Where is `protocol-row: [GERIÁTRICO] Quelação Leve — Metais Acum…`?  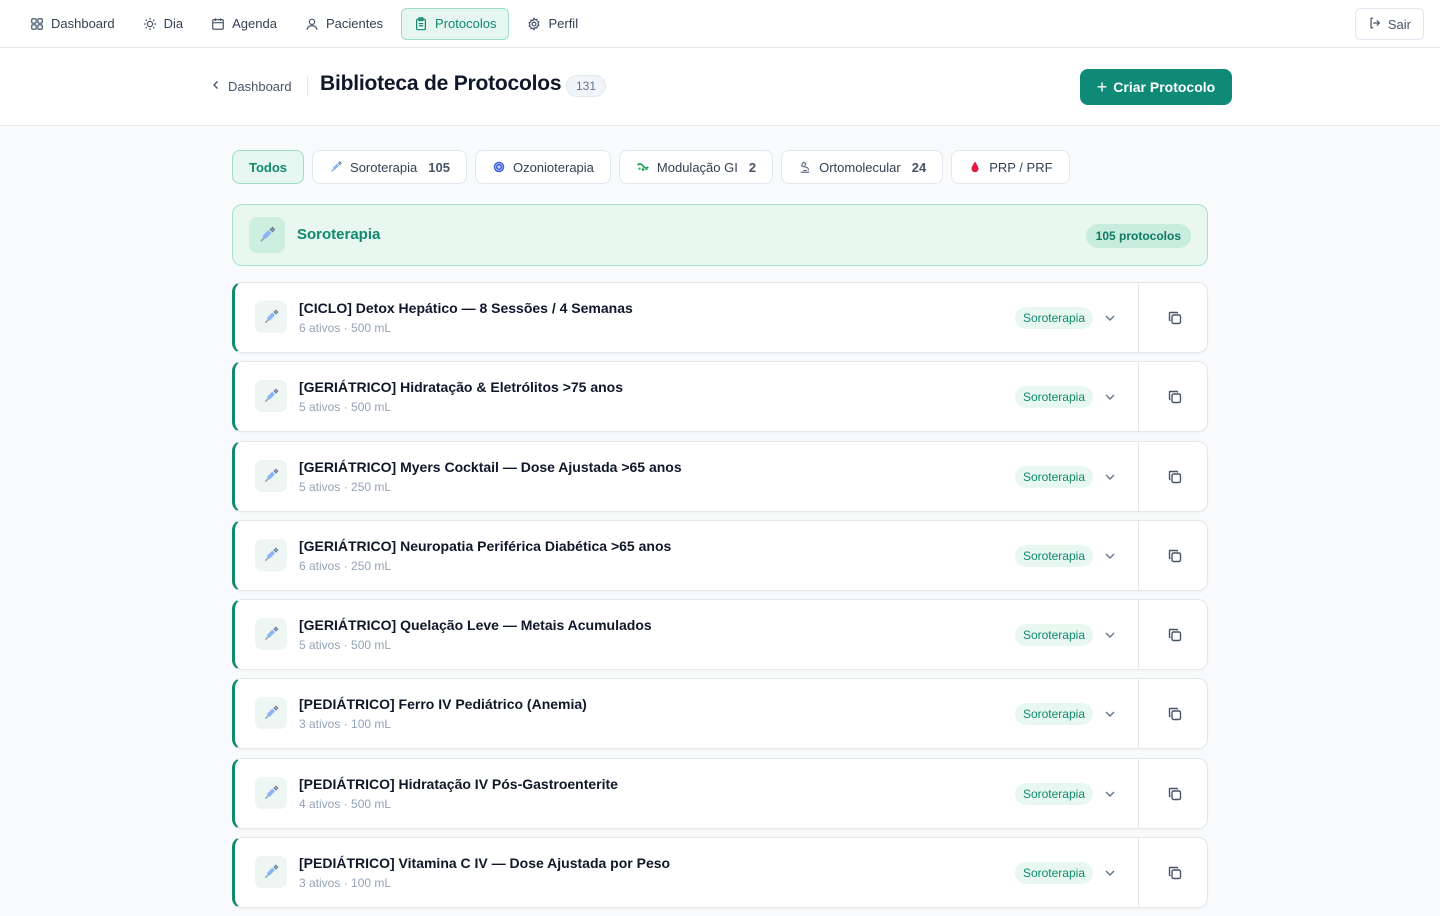
protocol-row: [GERIÁTRICO] Quelação Leve — Metais Acum… is located at coordinates (720, 635).